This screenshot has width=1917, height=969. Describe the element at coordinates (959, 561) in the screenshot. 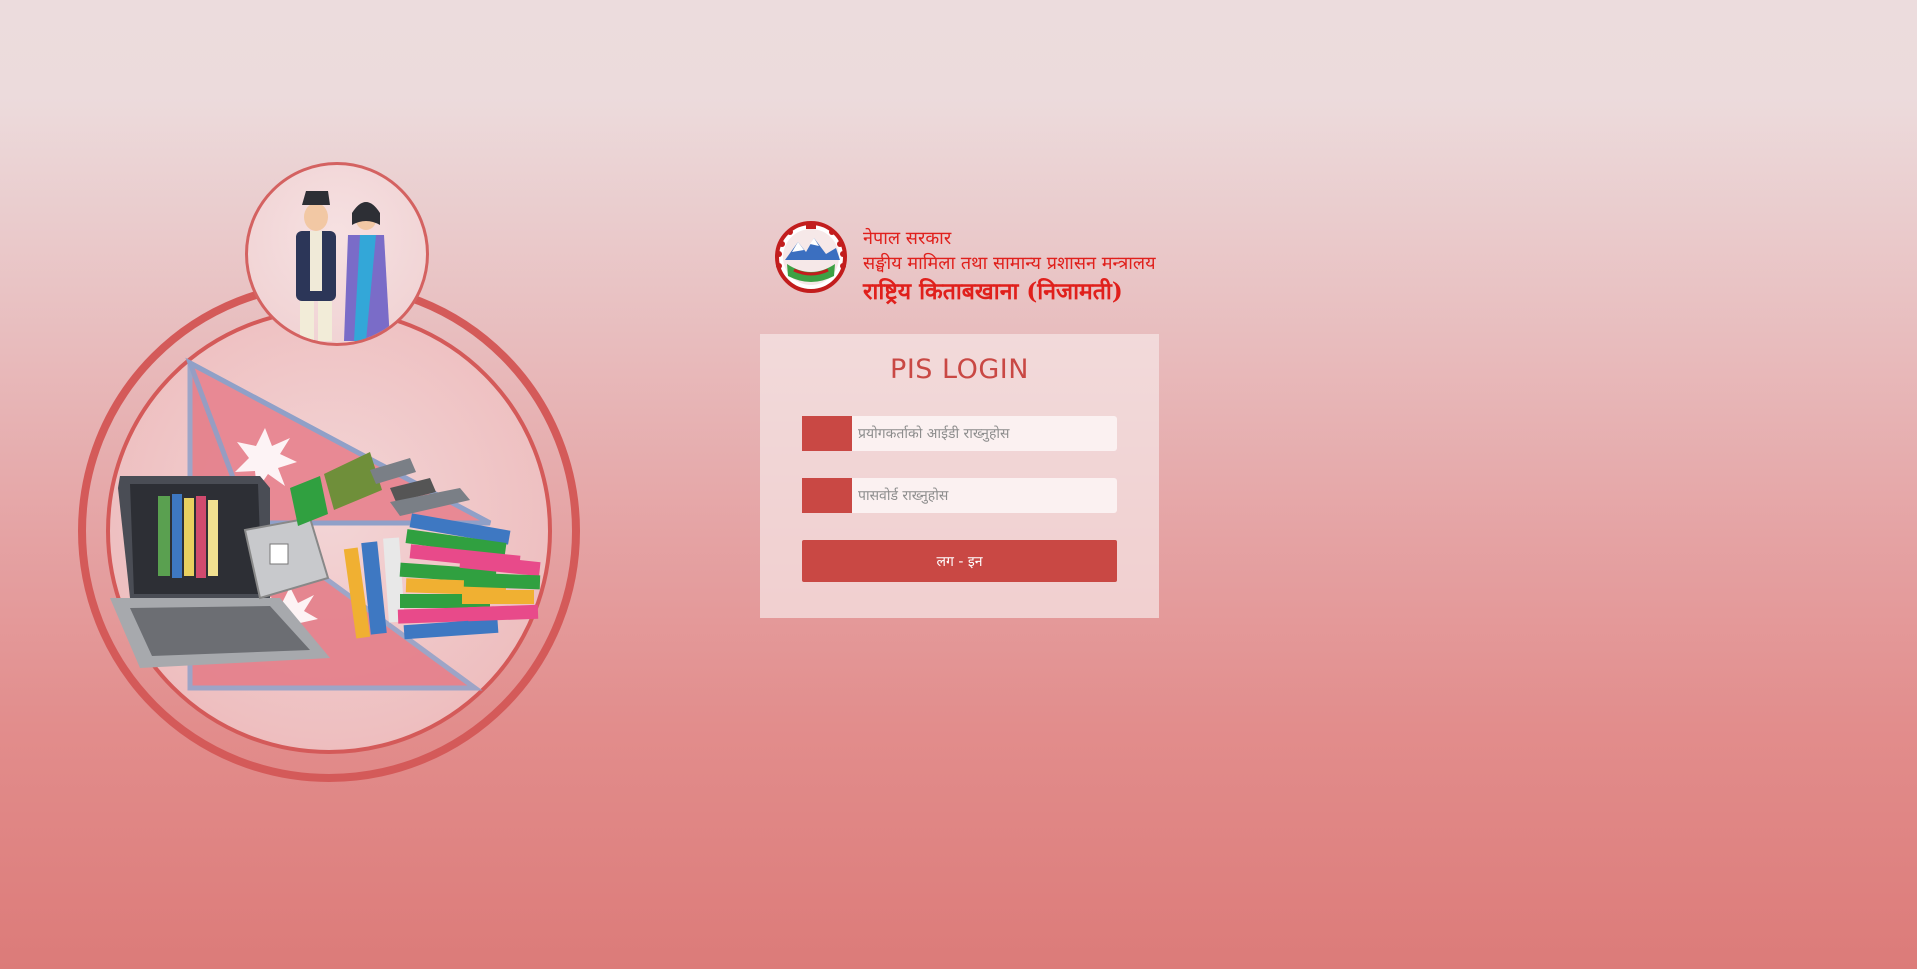

I see `login-button: लग - इन` at that location.